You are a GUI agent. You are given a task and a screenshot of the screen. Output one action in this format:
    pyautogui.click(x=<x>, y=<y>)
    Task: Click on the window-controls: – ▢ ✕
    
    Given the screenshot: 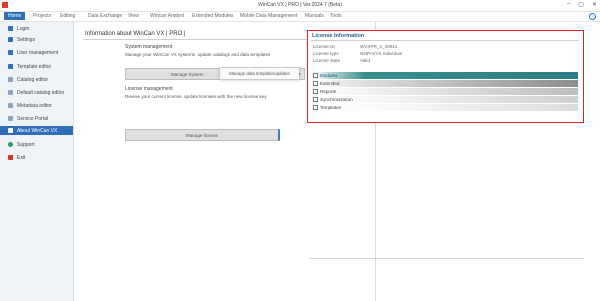 What is the action you would take?
    pyautogui.click(x=582, y=4)
    